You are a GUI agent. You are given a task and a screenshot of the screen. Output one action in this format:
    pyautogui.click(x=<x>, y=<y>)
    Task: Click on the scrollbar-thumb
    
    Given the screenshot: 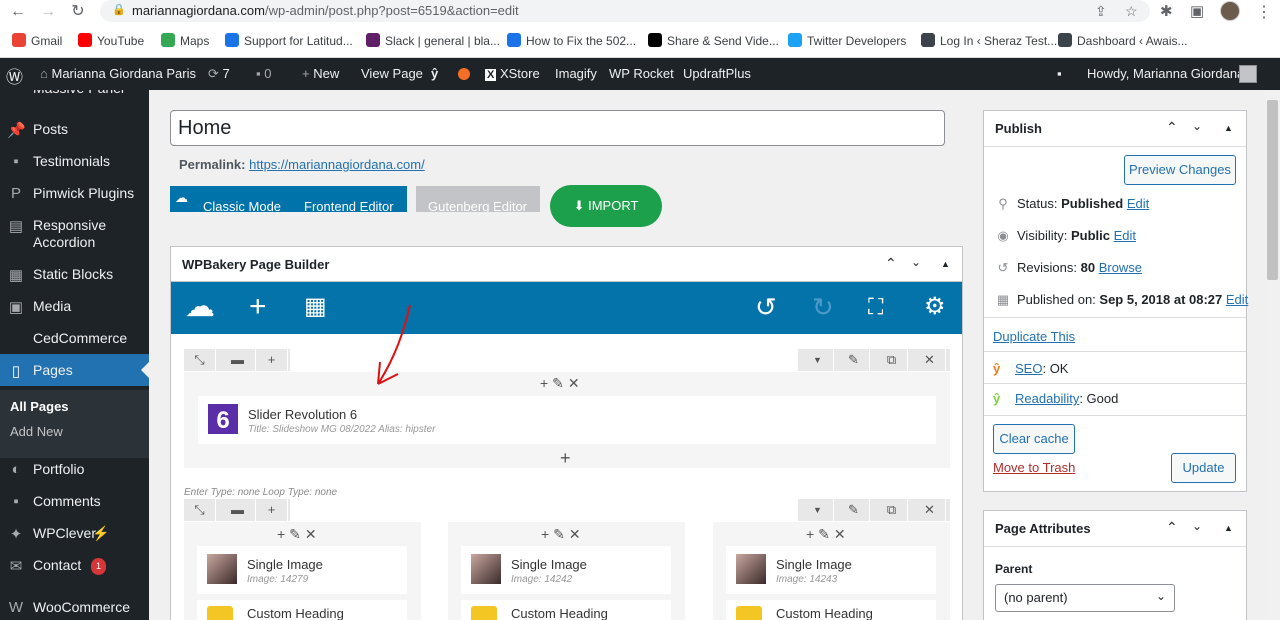 What is the action you would take?
    pyautogui.click(x=1272, y=190)
    